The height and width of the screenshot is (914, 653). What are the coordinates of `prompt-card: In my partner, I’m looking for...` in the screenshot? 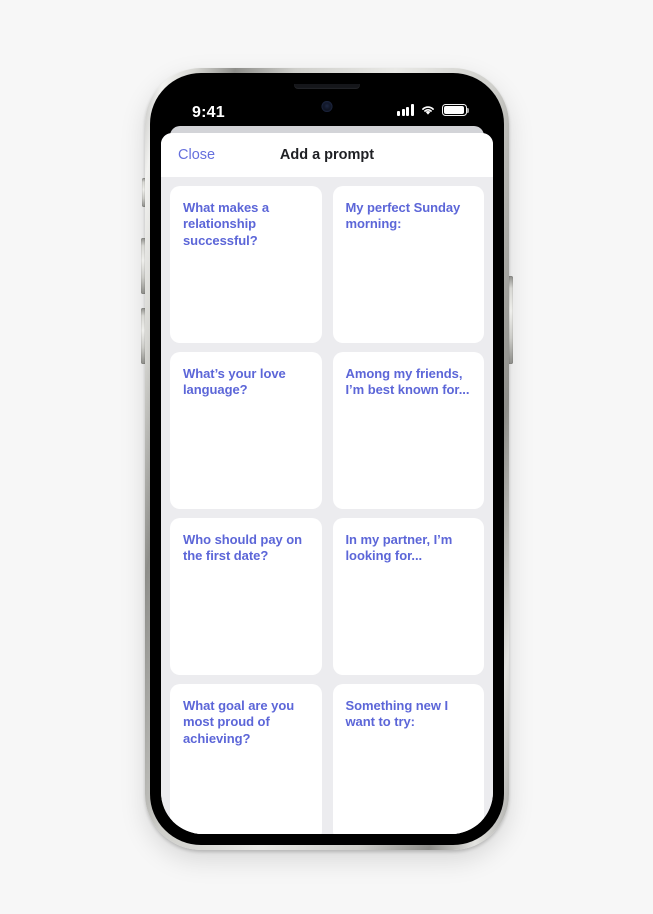 It's located at (408, 596).